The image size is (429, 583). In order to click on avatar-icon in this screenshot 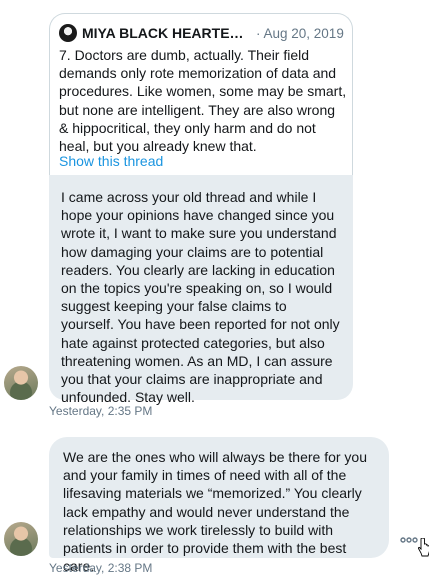, I will do `click(68, 33)`.